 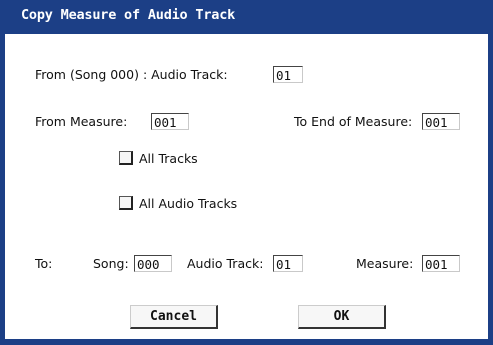 I want to click on to-end-of-measure-label: To End of Measure:, so click(x=353, y=121).